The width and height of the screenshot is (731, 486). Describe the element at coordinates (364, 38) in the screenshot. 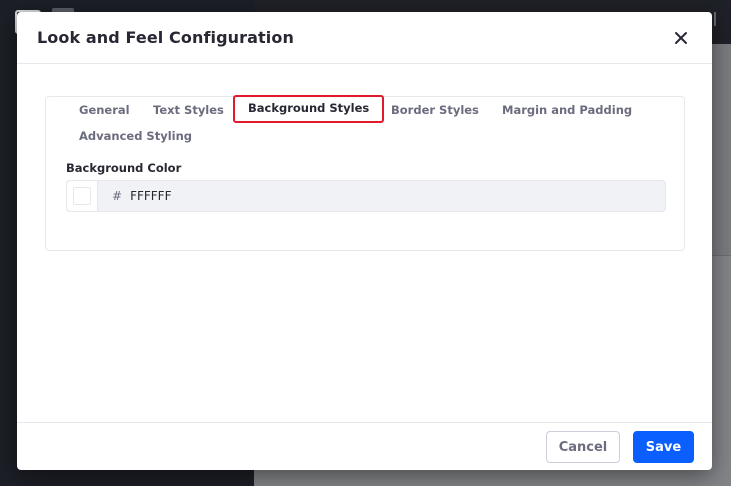

I see `modal-header: Look and Feel Configuration` at that location.